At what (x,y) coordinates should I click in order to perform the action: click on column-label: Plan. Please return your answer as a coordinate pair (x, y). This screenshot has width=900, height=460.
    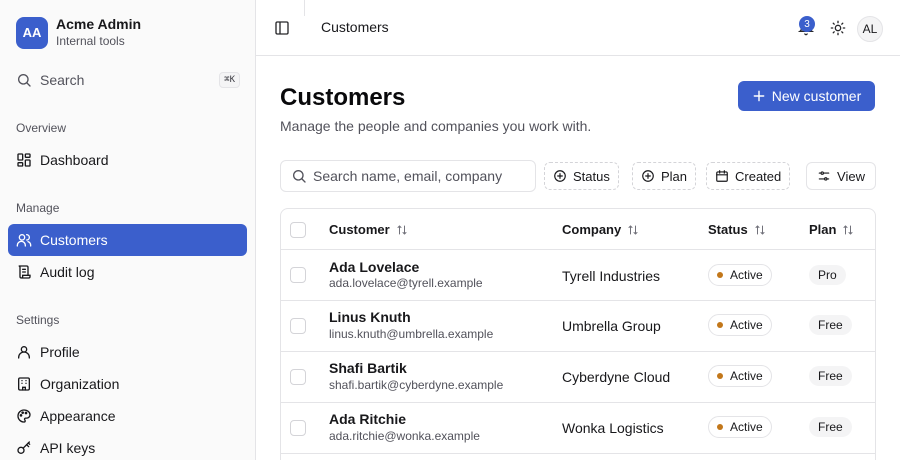
    Looking at the image, I should click on (823, 229).